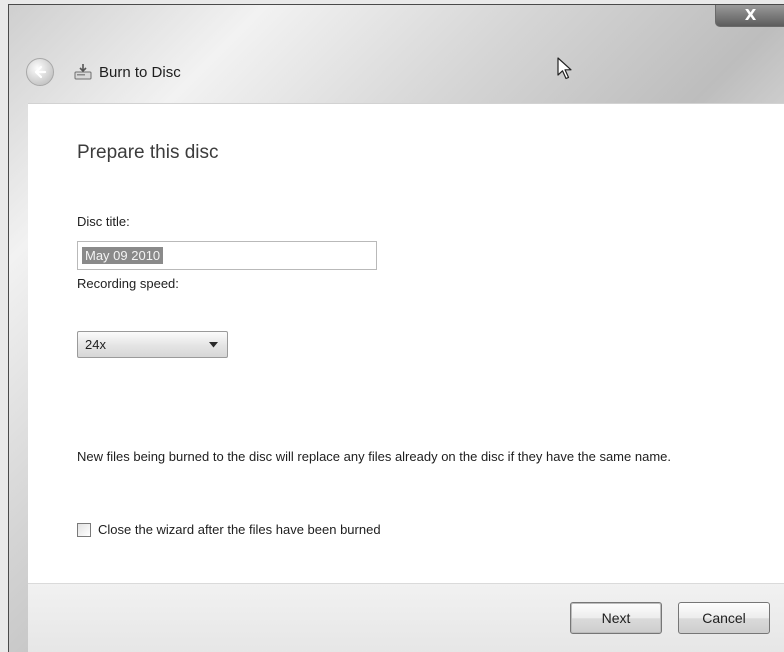 This screenshot has width=784, height=652. What do you see at coordinates (406, 617) in the screenshot?
I see `wizard-footer: Next Cancel` at bounding box center [406, 617].